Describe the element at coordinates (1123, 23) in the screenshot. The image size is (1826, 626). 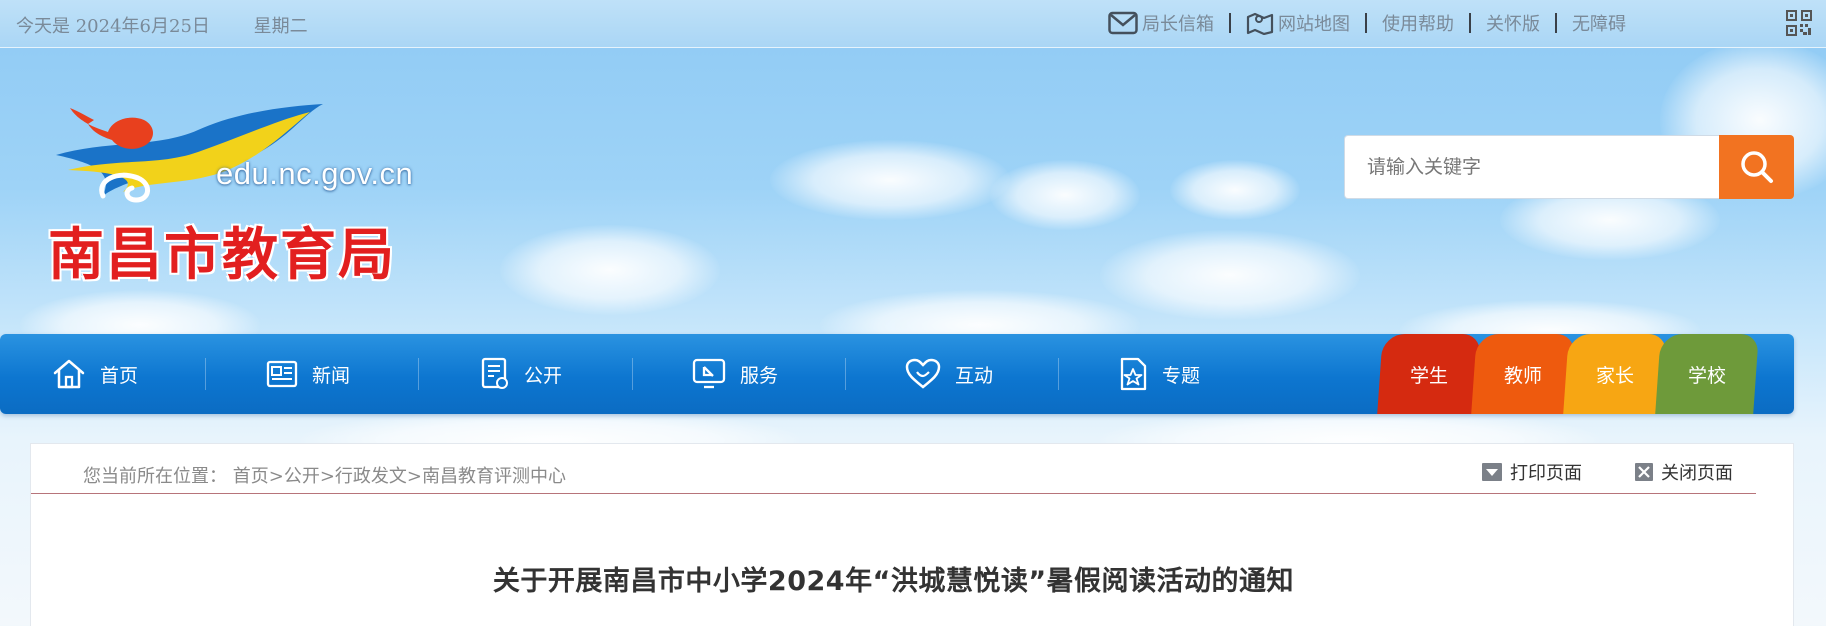
I see `mail-icon` at that location.